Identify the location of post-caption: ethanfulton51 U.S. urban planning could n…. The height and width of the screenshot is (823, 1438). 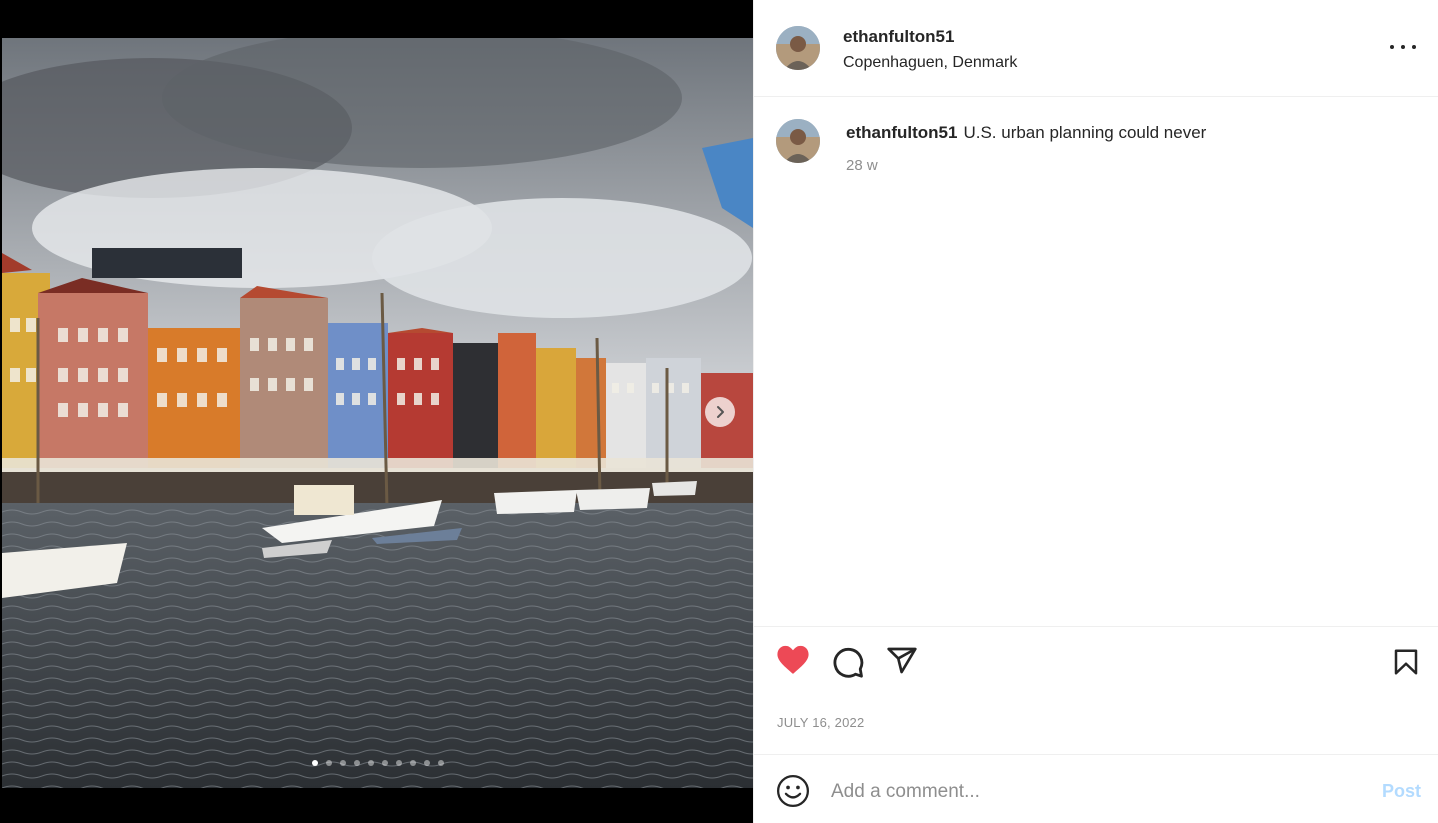
(1026, 133).